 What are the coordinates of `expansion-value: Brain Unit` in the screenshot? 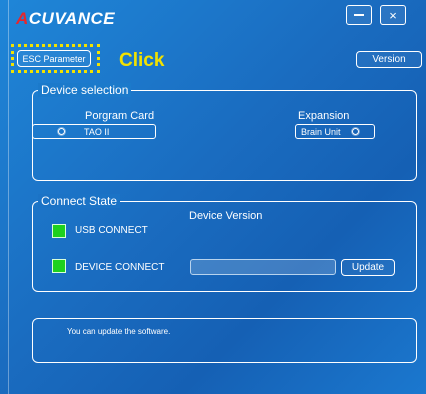 It's located at (321, 131).